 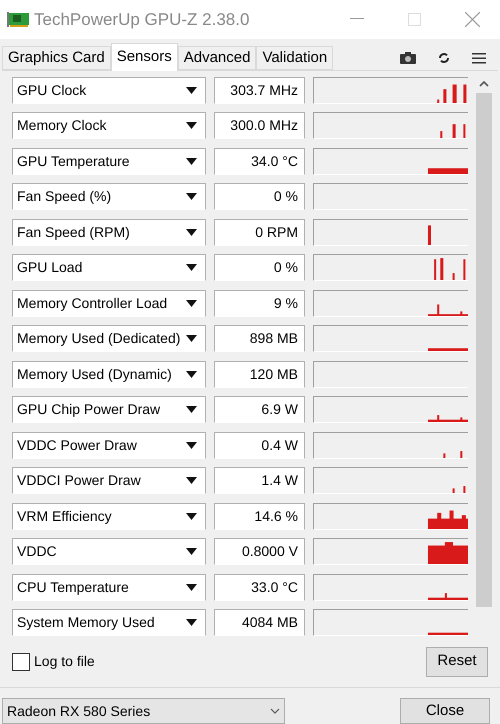 I want to click on sensor-dropdown: GPU Chip Power Draw, so click(x=109, y=410).